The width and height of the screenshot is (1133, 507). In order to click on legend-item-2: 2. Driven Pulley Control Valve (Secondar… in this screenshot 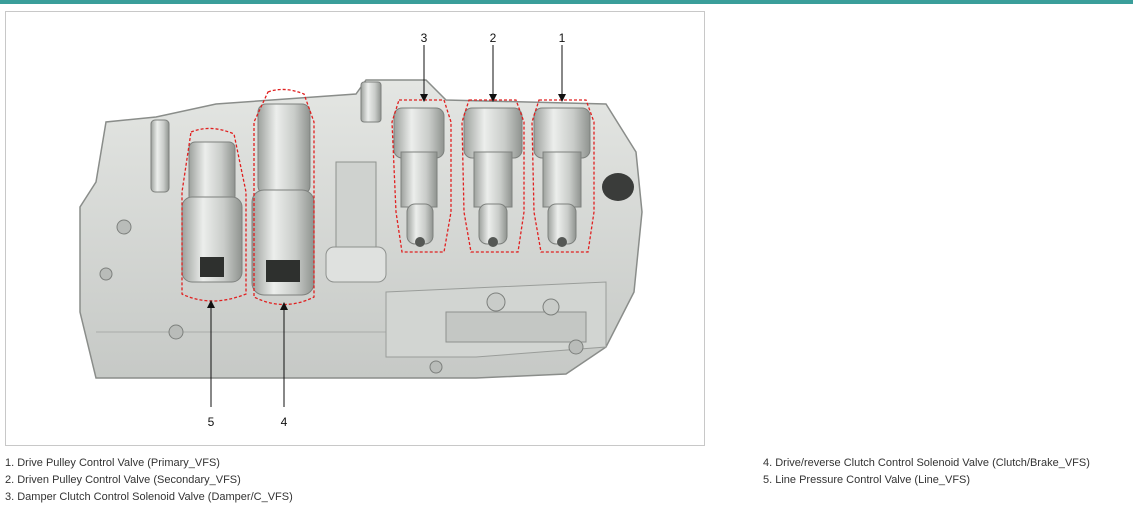, I will do `click(123, 480)`.